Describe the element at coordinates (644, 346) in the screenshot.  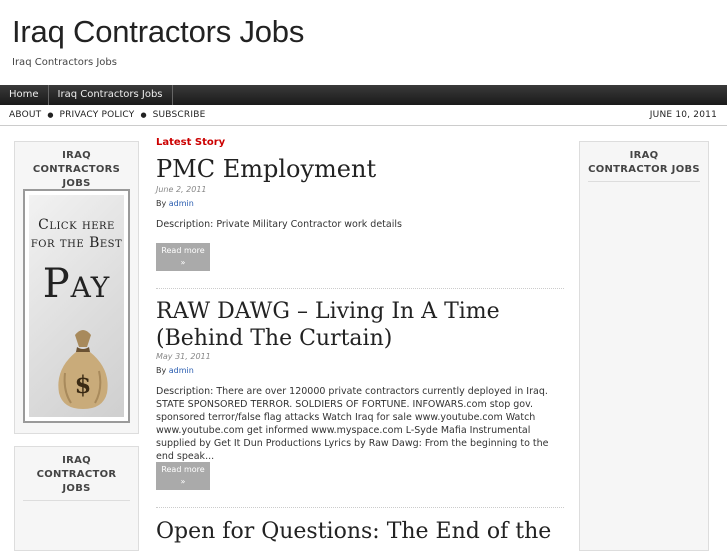
I see `sidebar-widget-right: IRAQ CONTRACTOR JOBS` at that location.